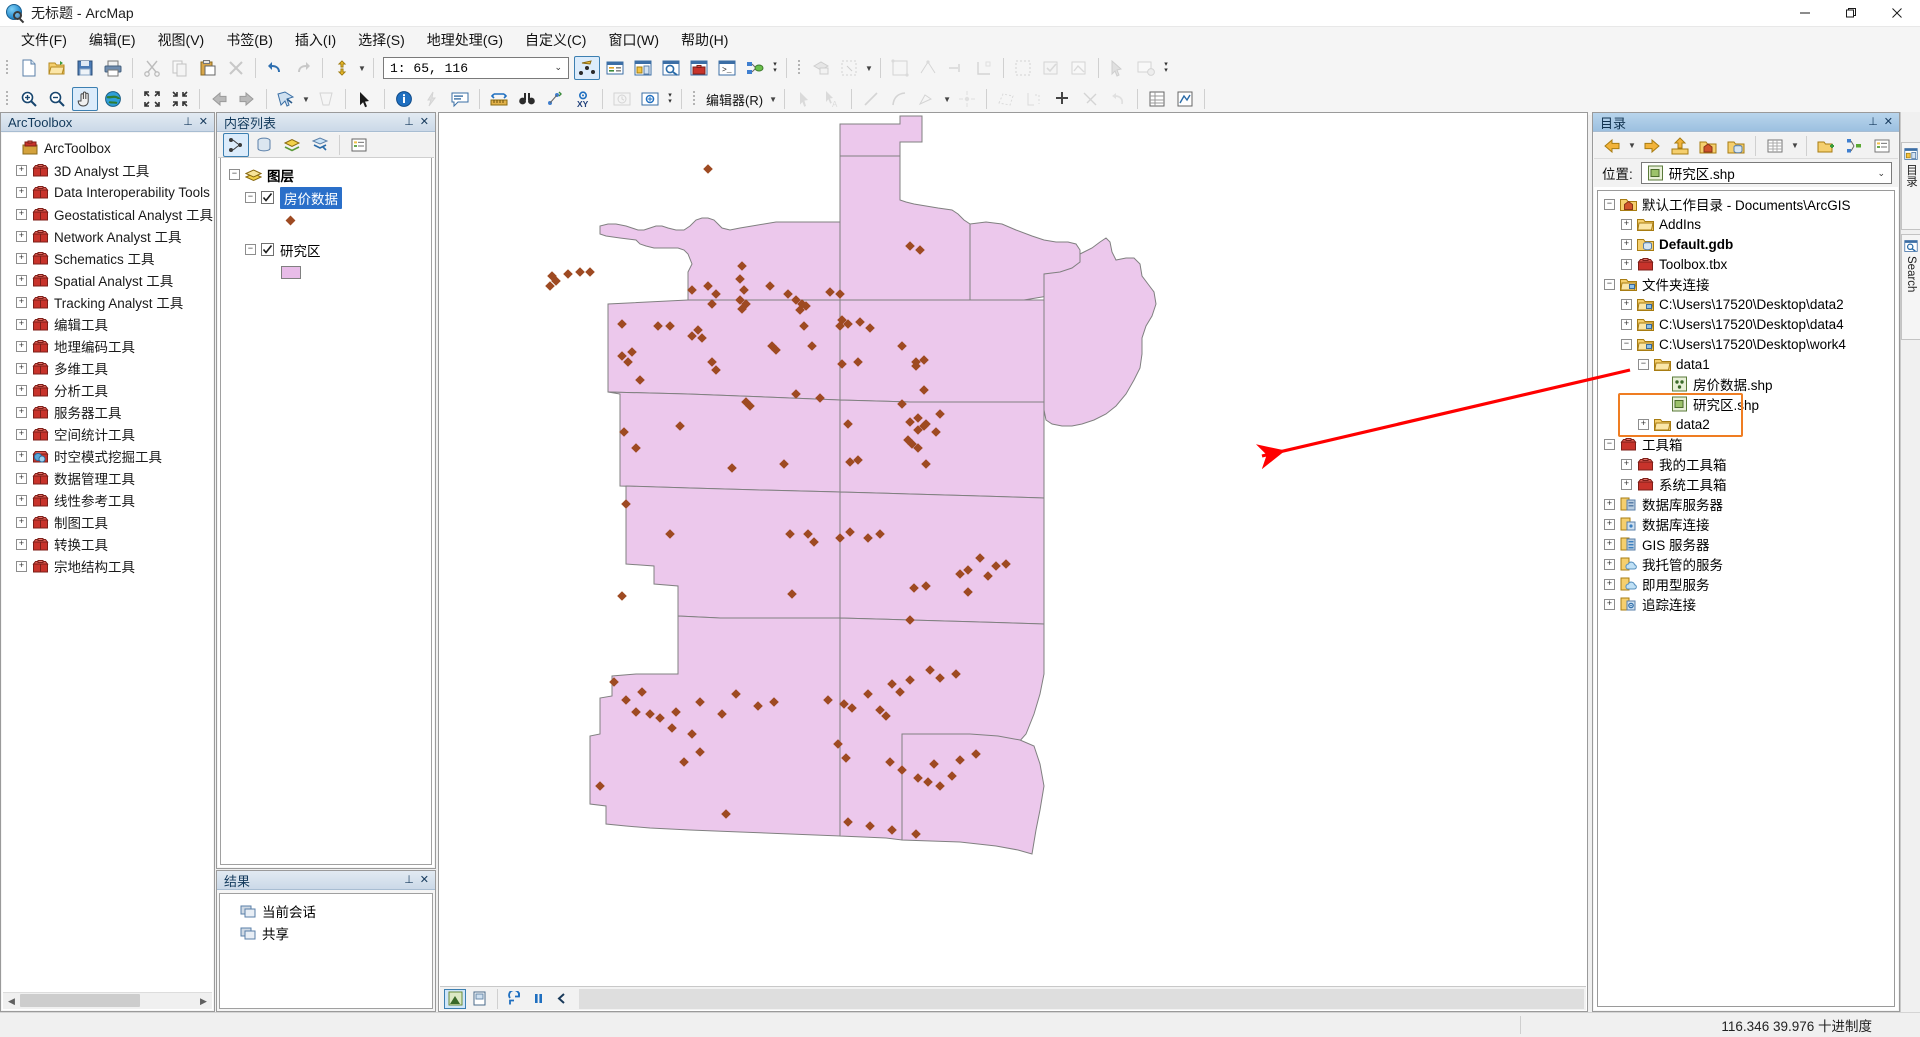 The height and width of the screenshot is (1037, 1920). I want to click on select-features-tool-icon, so click(1118, 68).